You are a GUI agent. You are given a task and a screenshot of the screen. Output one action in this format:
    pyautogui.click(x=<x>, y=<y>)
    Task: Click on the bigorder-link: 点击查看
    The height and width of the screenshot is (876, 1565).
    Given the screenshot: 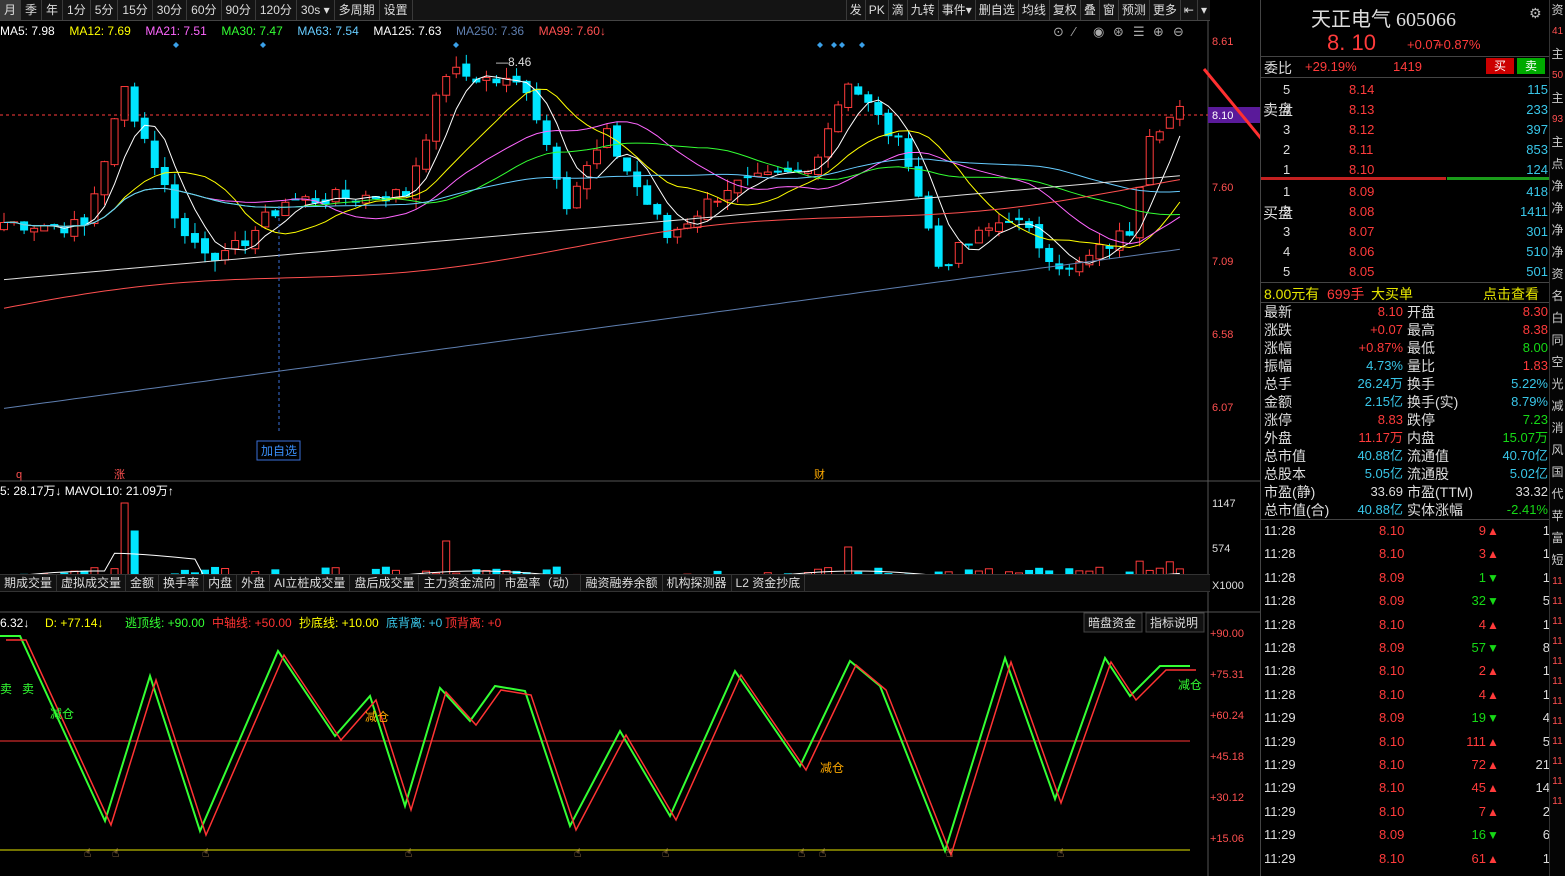 What is the action you would take?
    pyautogui.click(x=1511, y=294)
    